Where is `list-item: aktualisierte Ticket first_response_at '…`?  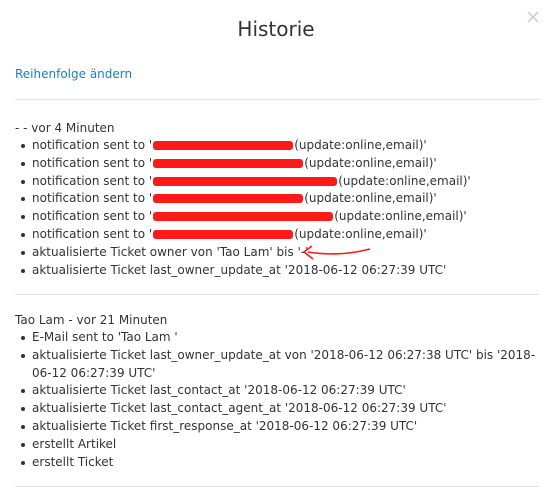 list-item: aktualisierte Ticket first_response_at '… is located at coordinates (277, 427).